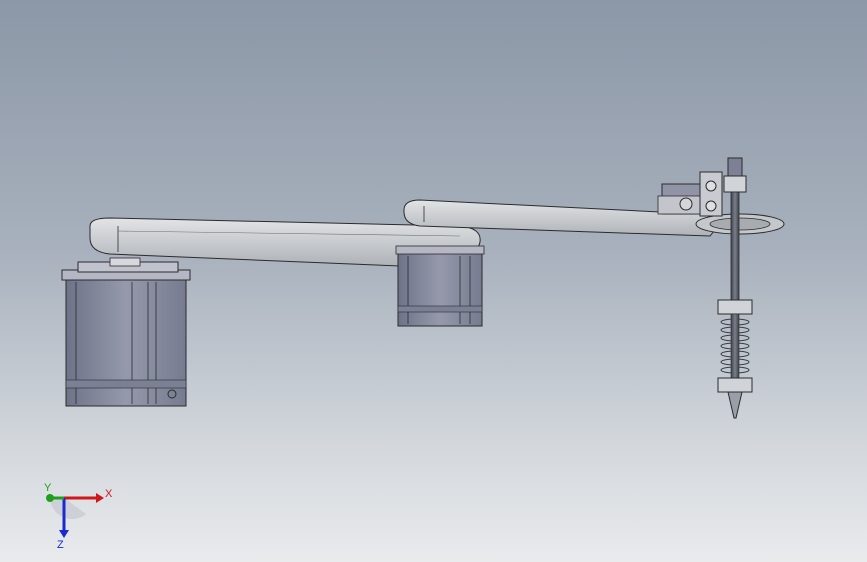  Describe the element at coordinates (48, 488) in the screenshot. I see `y-axis-label: Y` at that location.